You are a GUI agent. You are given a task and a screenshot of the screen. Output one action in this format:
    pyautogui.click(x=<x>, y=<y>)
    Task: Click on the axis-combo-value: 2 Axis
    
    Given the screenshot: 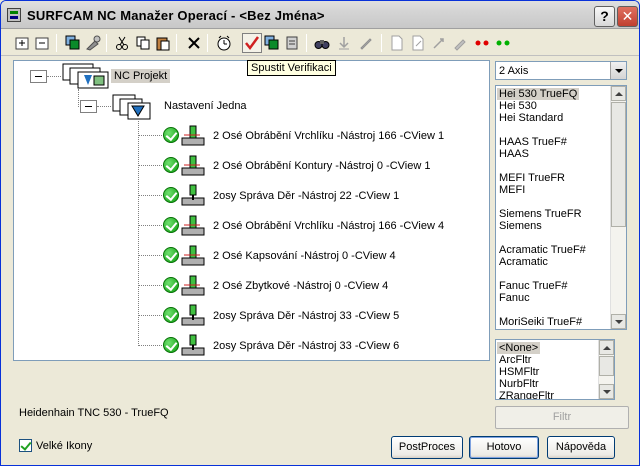 What is the action you would take?
    pyautogui.click(x=514, y=71)
    